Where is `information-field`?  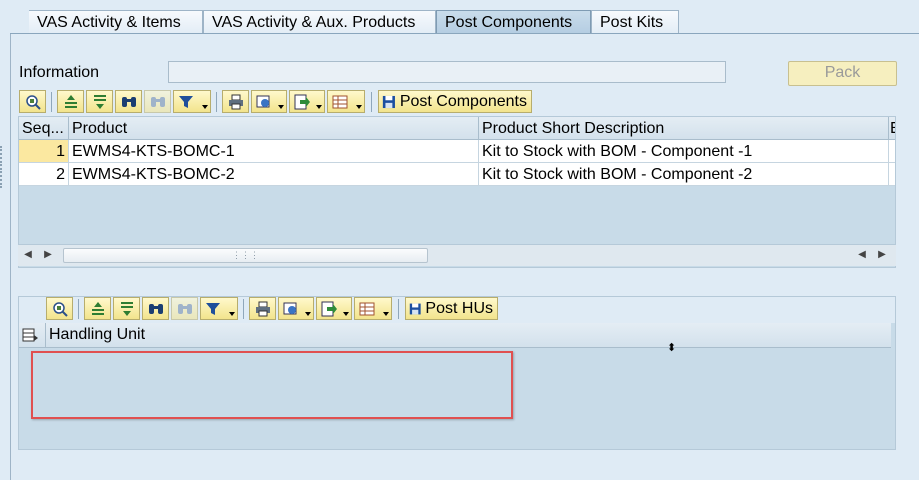
information-field is located at coordinates (447, 72).